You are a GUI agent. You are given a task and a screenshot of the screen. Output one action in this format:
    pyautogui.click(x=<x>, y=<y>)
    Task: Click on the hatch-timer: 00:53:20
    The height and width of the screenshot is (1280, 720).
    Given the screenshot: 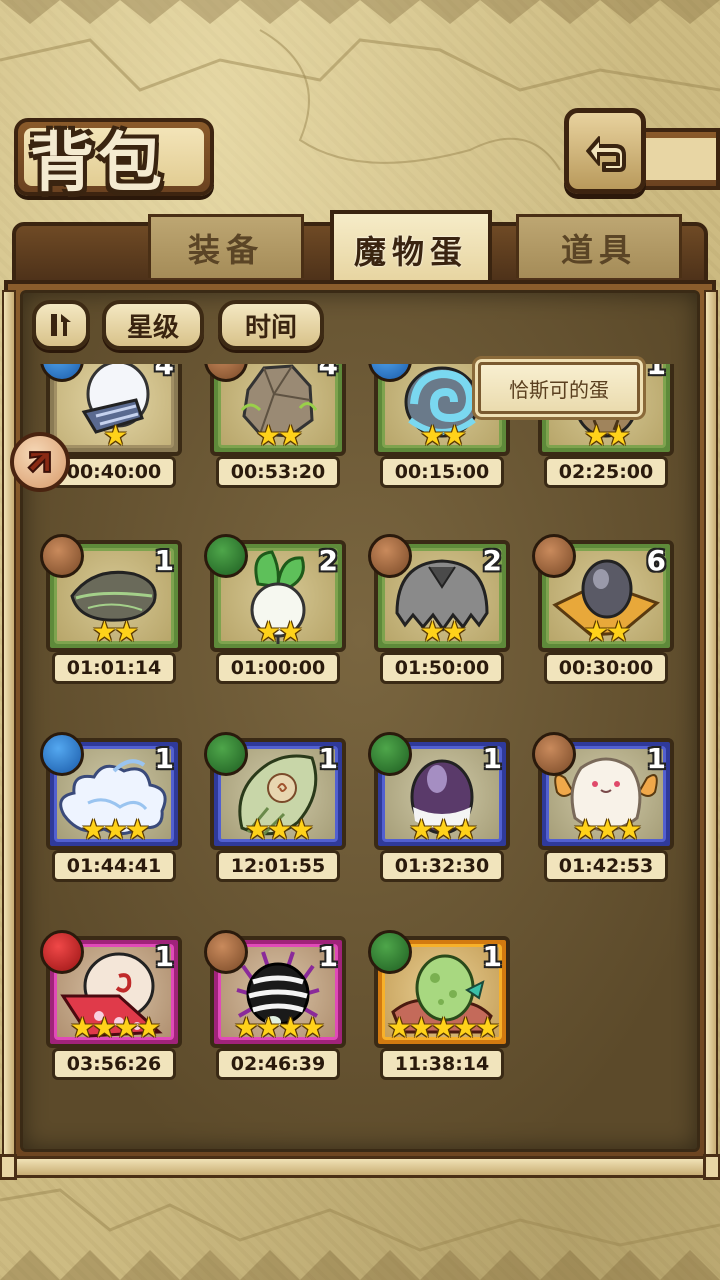 What is the action you would take?
    pyautogui.click(x=278, y=472)
    